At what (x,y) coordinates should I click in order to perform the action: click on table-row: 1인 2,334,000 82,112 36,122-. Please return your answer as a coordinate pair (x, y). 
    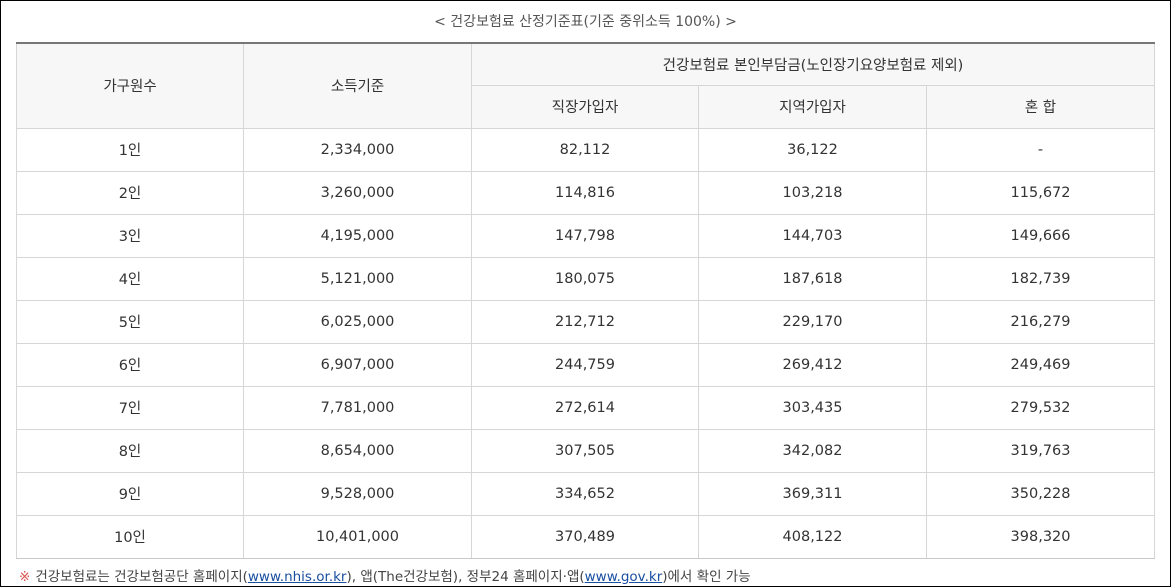
    Looking at the image, I should click on (586, 149).